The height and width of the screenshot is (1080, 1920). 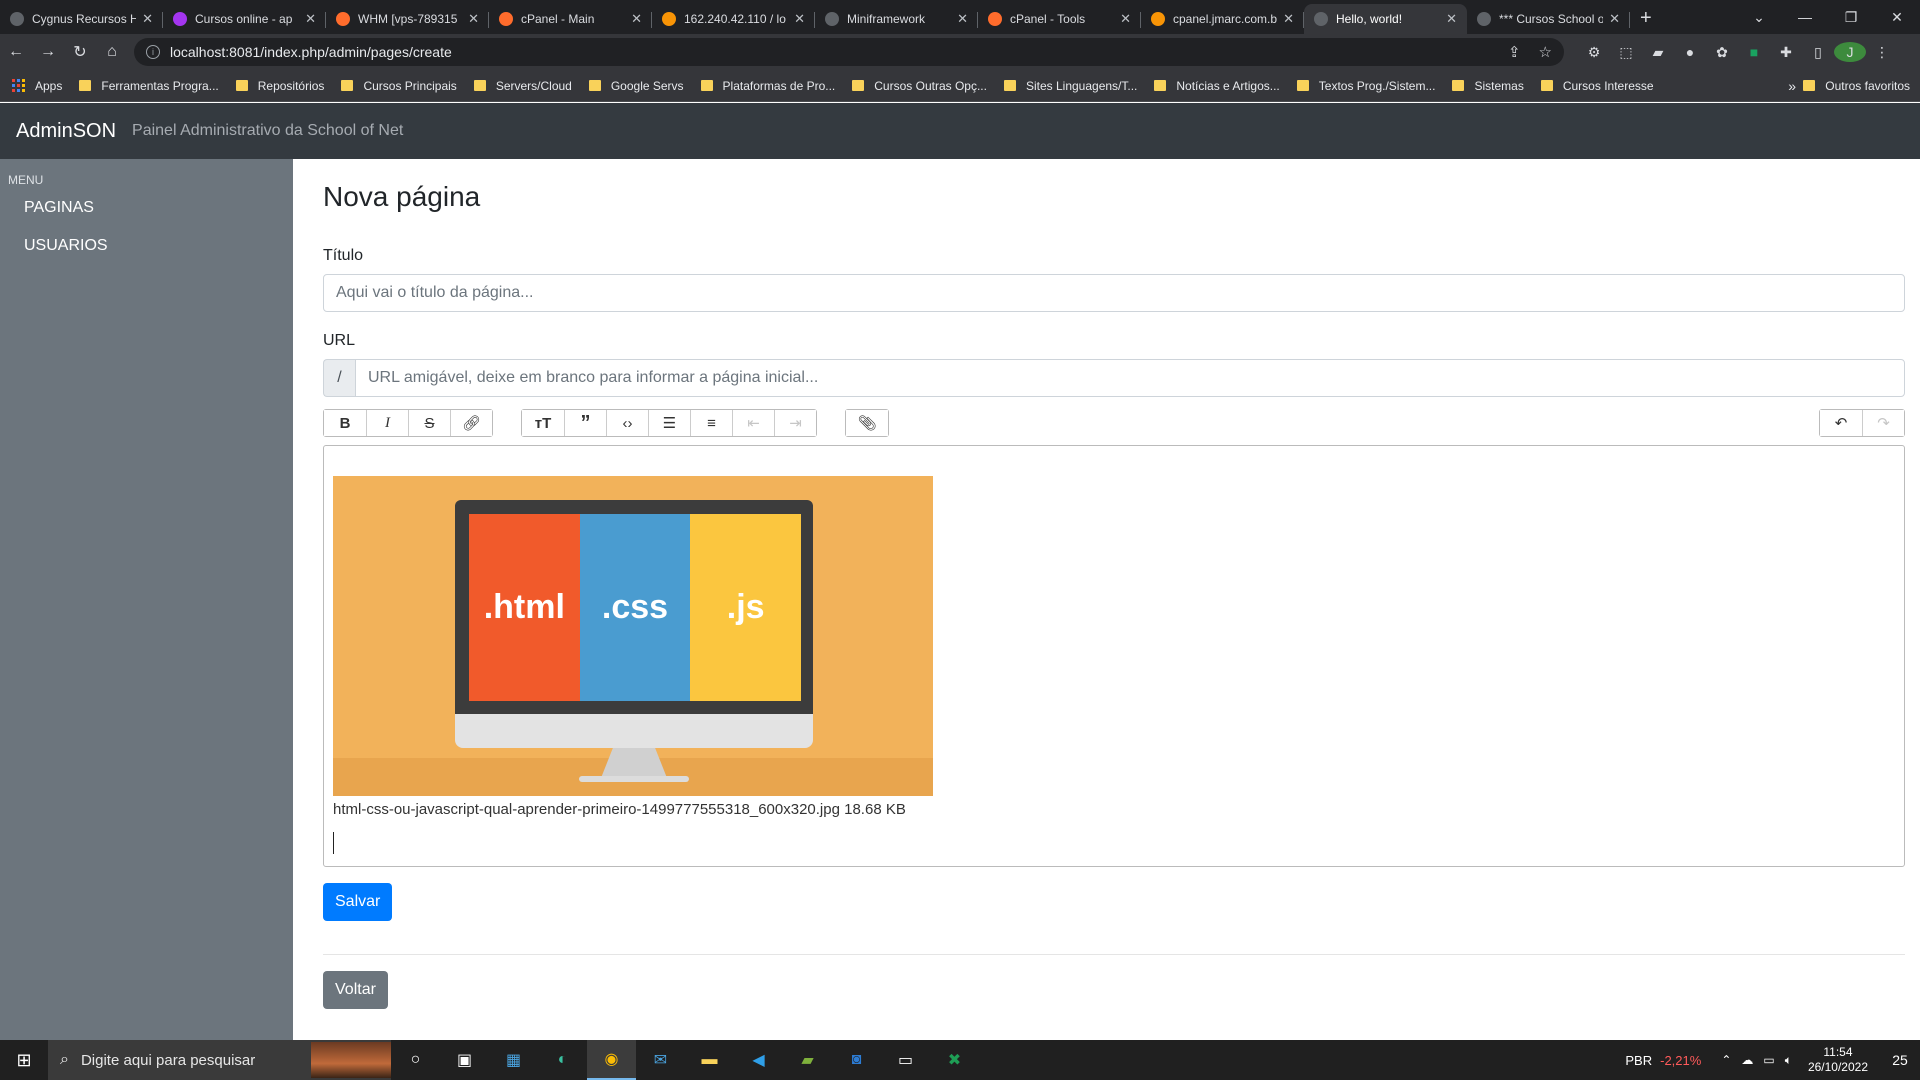 What do you see at coordinates (1385, 19) in the screenshot?
I see `browser-tab: Hello, world! ✕` at bounding box center [1385, 19].